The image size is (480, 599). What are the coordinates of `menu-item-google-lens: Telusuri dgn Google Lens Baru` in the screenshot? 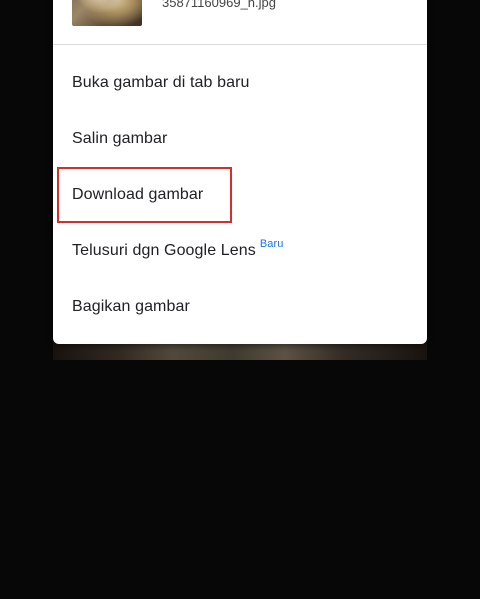 It's located at (240, 251).